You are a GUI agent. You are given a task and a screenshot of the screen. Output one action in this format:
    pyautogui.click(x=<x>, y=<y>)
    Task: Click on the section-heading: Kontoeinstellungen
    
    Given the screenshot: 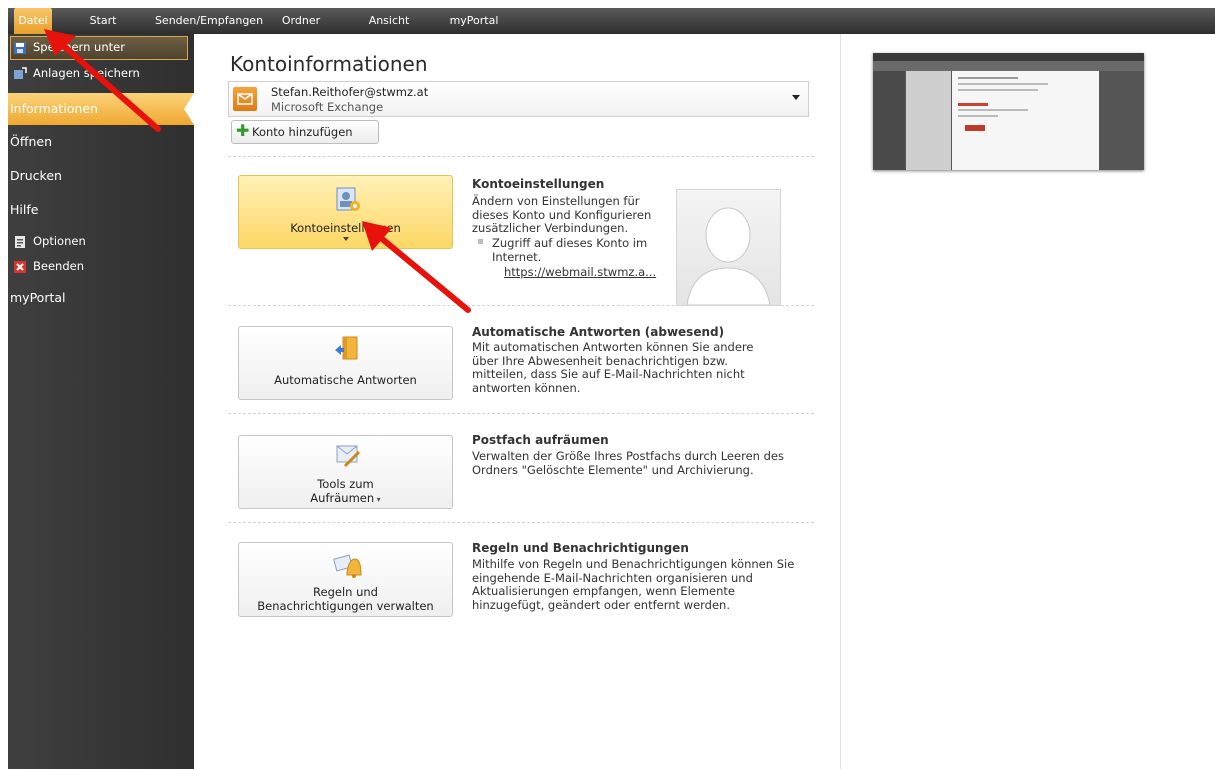 What is the action you would take?
    pyautogui.click(x=538, y=184)
    